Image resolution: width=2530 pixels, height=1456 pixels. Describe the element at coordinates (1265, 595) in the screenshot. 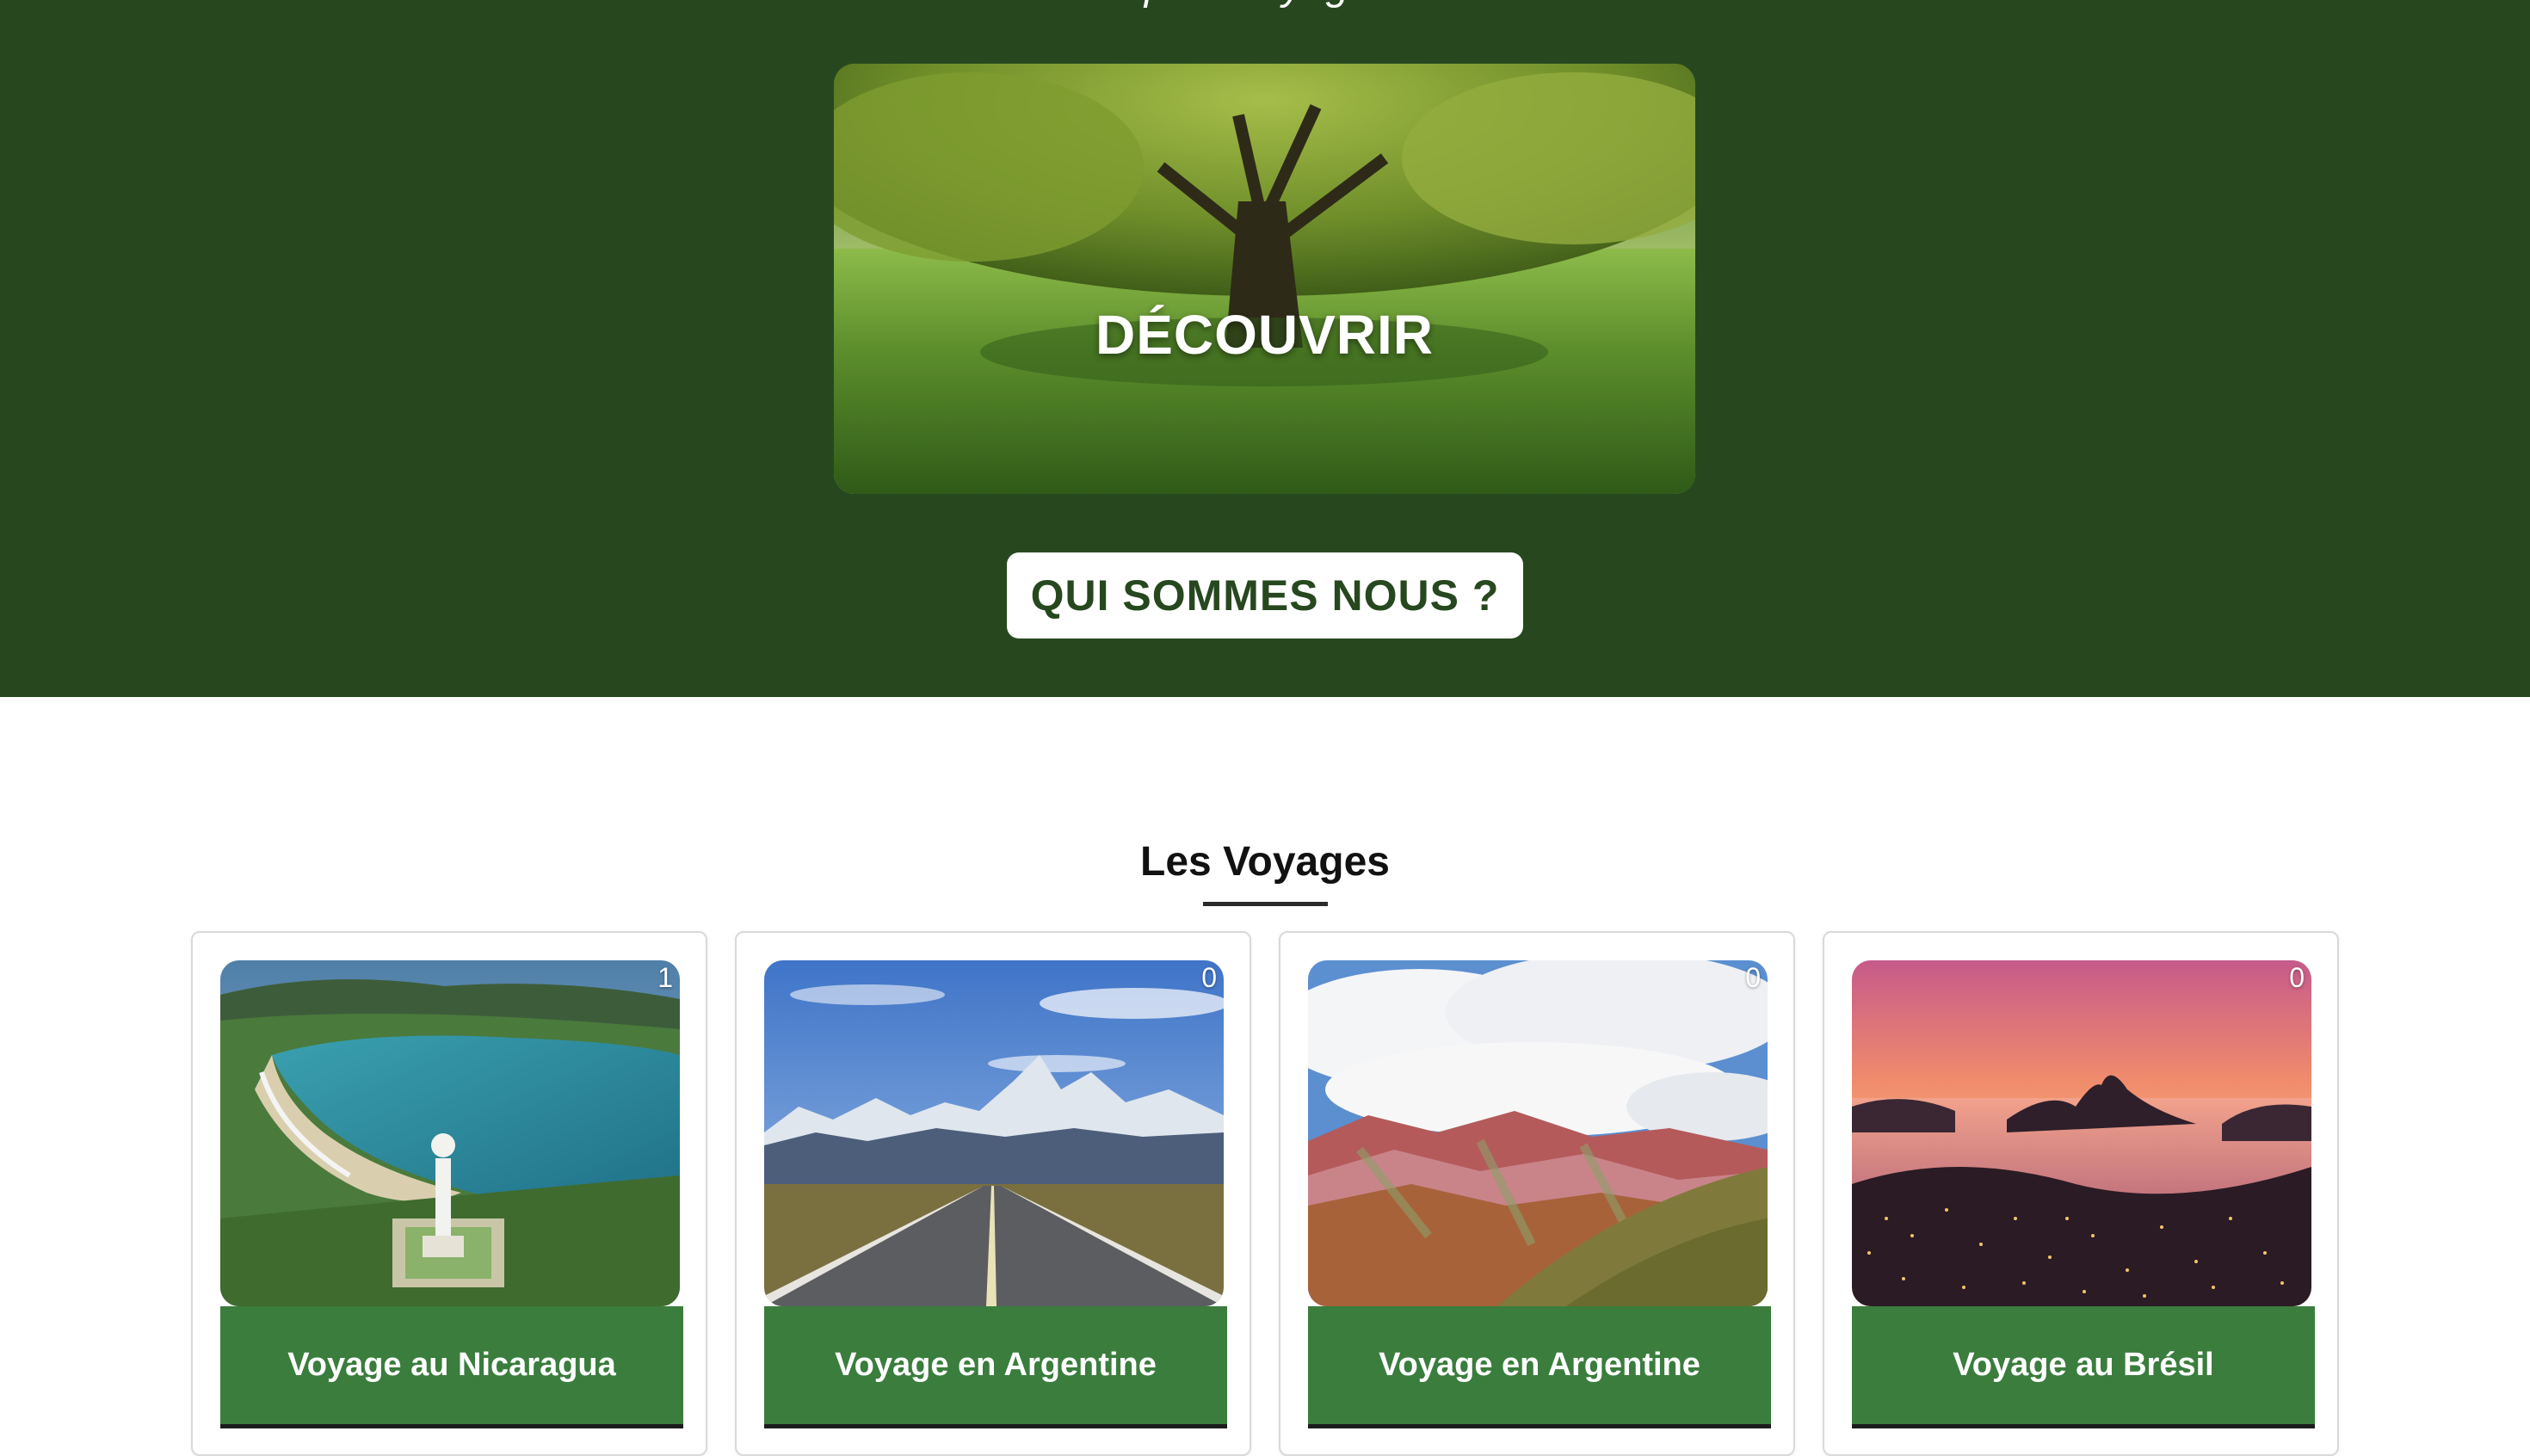

I see `about-us-button: QUI SOMMES NOUS ?` at that location.